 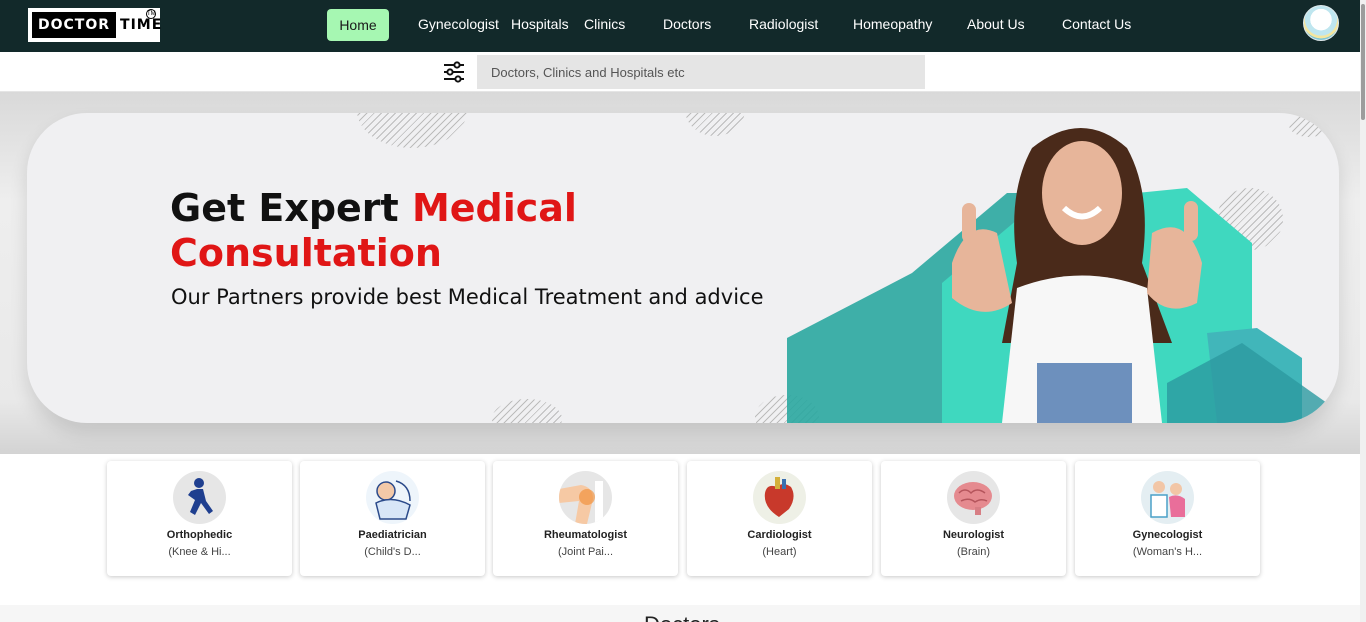 What do you see at coordinates (973, 497) in the screenshot?
I see `brain-icon` at bounding box center [973, 497].